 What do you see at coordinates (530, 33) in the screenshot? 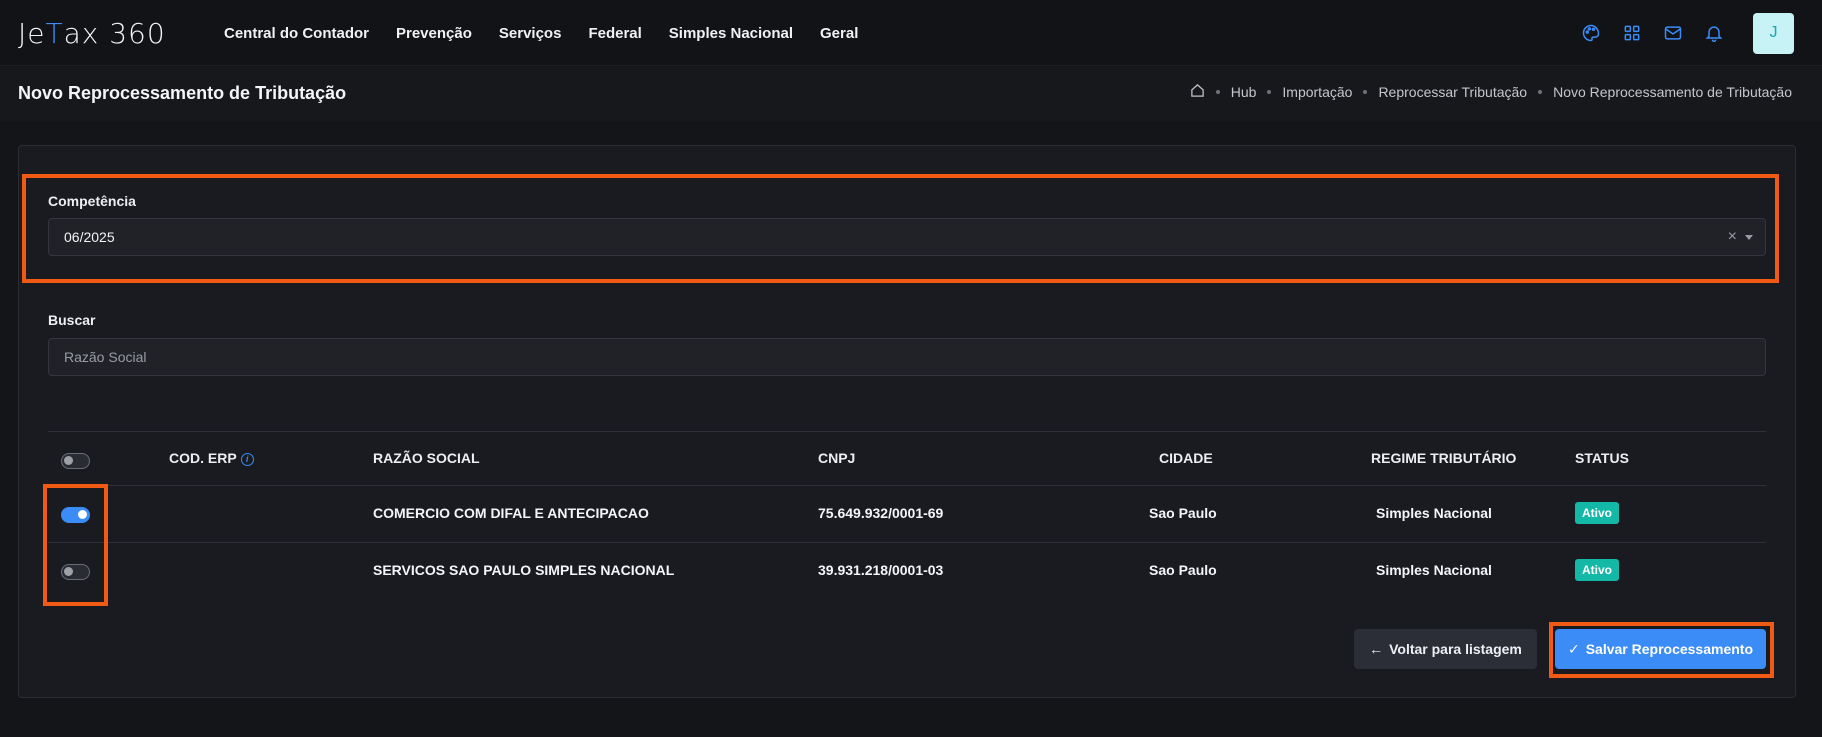
I see `nav-servicos: Serviços` at bounding box center [530, 33].